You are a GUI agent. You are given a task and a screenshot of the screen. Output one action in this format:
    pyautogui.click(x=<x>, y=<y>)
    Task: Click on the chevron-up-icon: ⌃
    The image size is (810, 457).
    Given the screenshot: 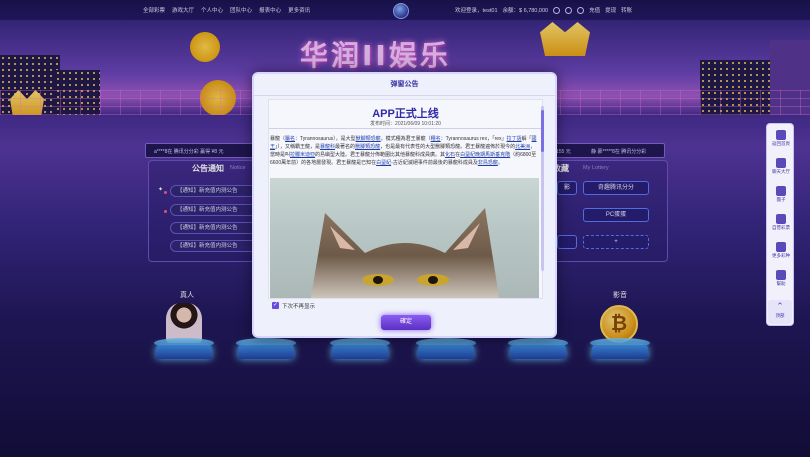 What is the action you would take?
    pyautogui.click(x=780, y=306)
    